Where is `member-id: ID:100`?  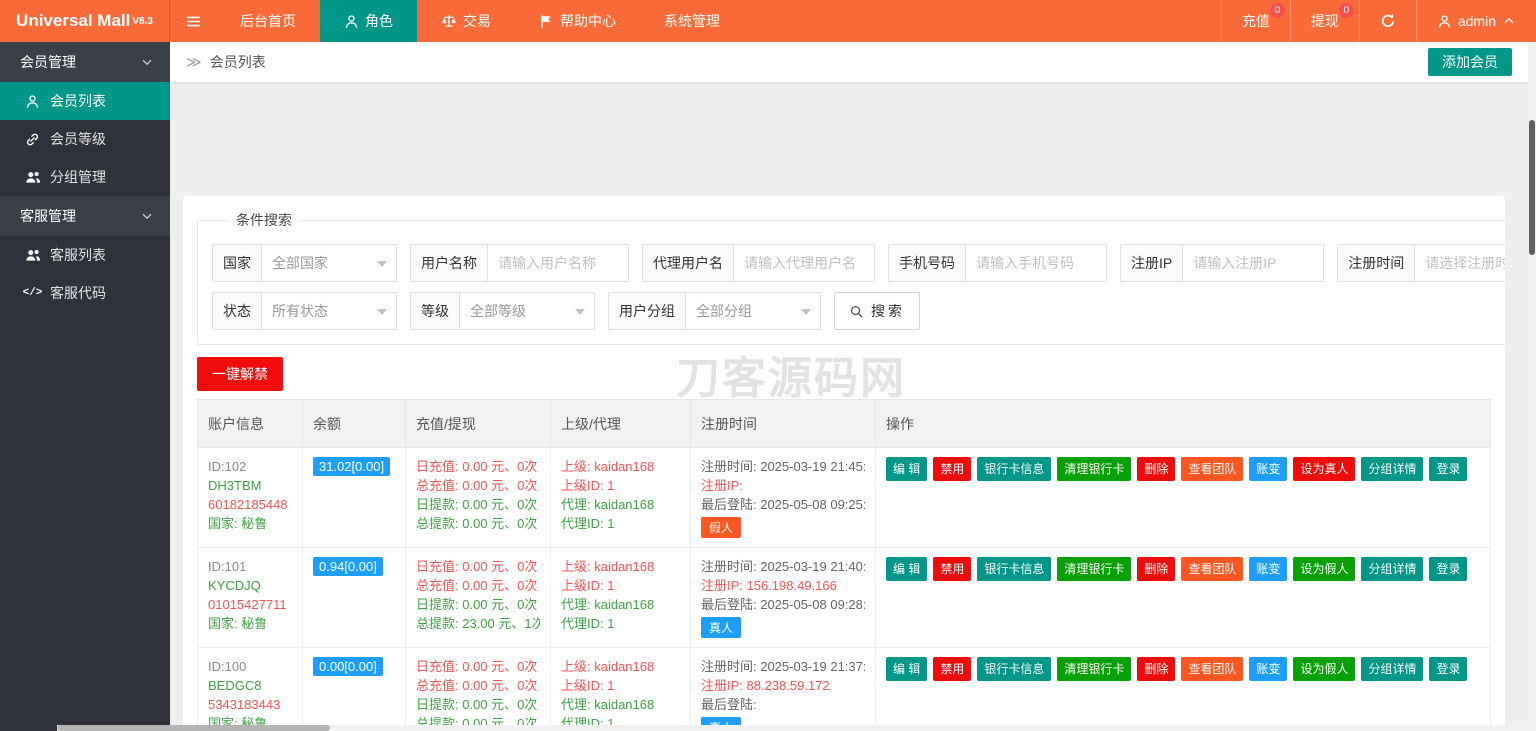 member-id: ID:100 is located at coordinates (227, 666).